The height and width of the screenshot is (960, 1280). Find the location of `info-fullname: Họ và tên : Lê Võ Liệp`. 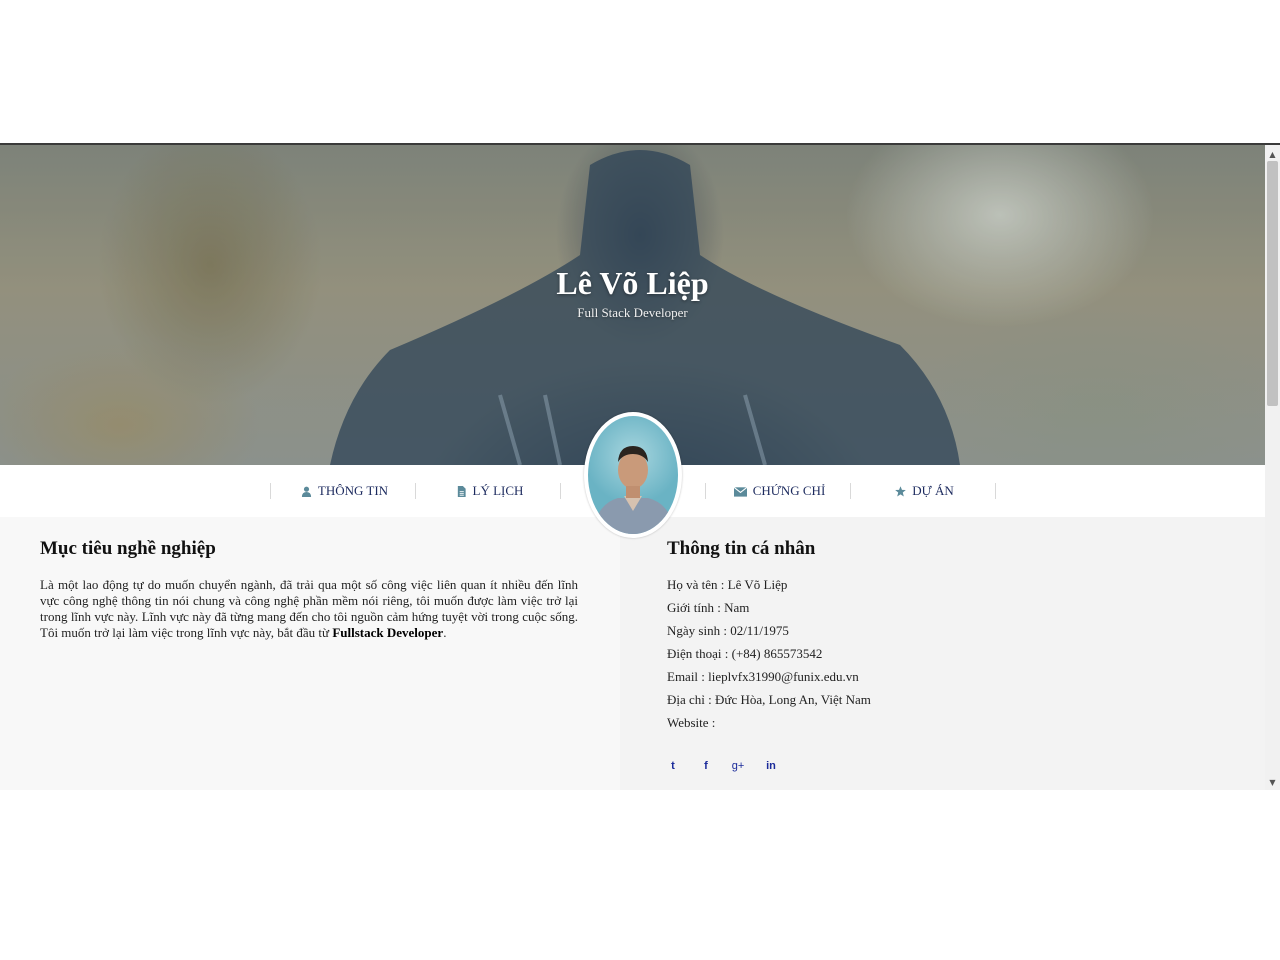

info-fullname: Họ và tên : Lê Võ Liệp is located at coordinates (727, 584).